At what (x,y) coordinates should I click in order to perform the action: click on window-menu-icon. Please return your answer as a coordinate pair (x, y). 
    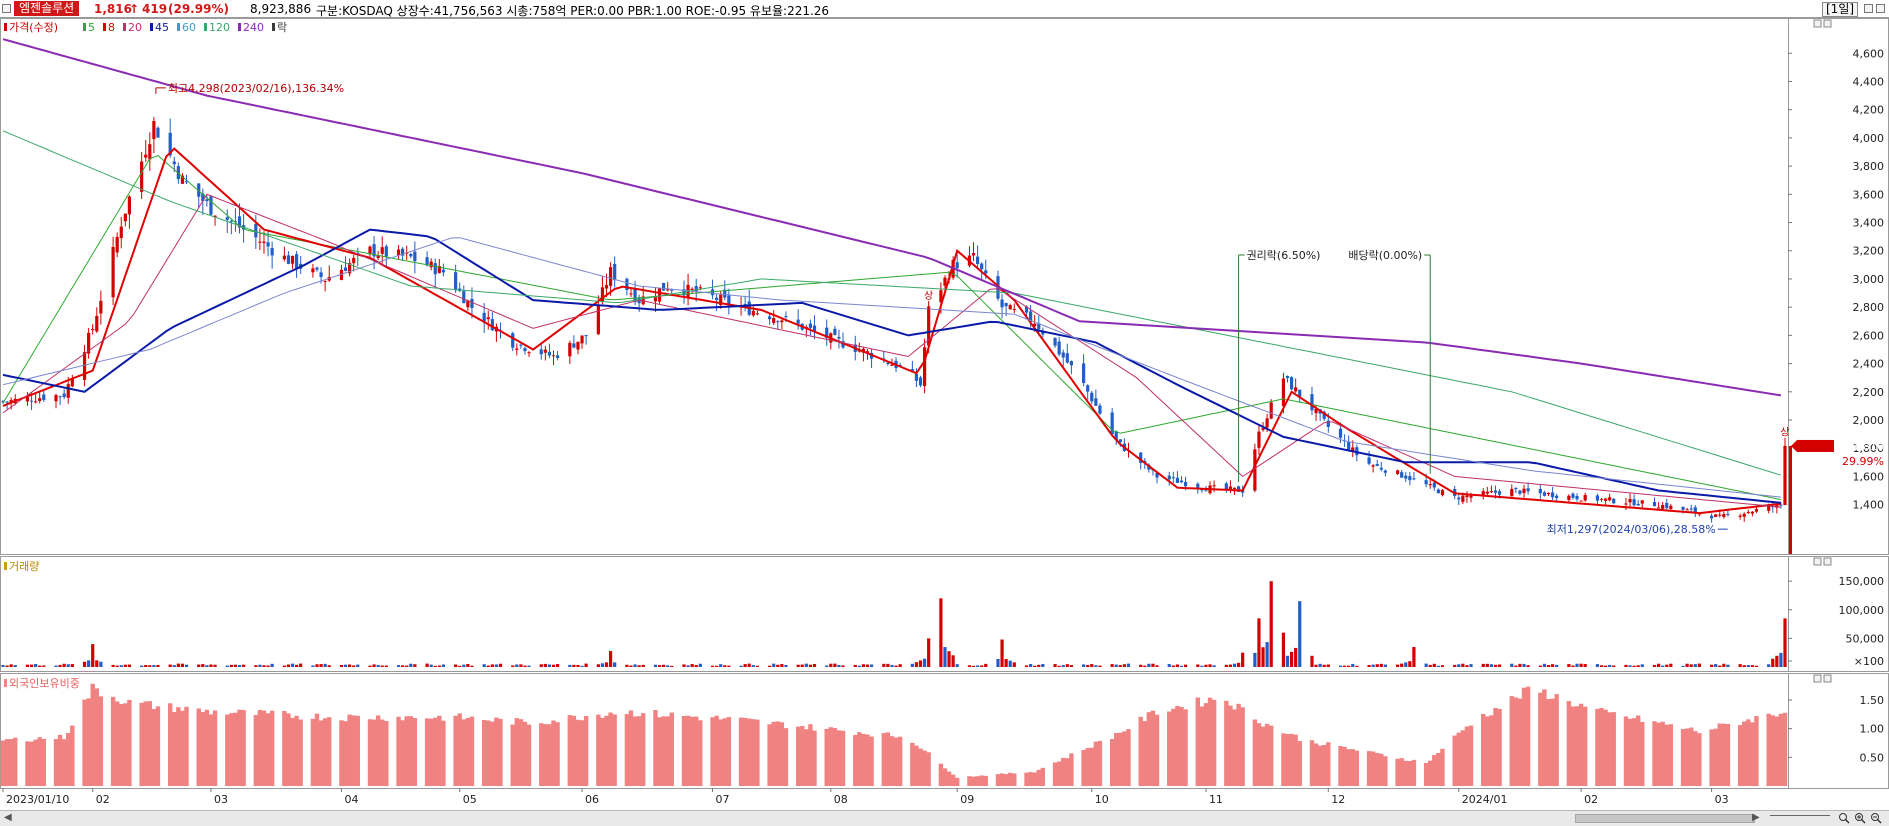
    Looking at the image, I should click on (6, 8).